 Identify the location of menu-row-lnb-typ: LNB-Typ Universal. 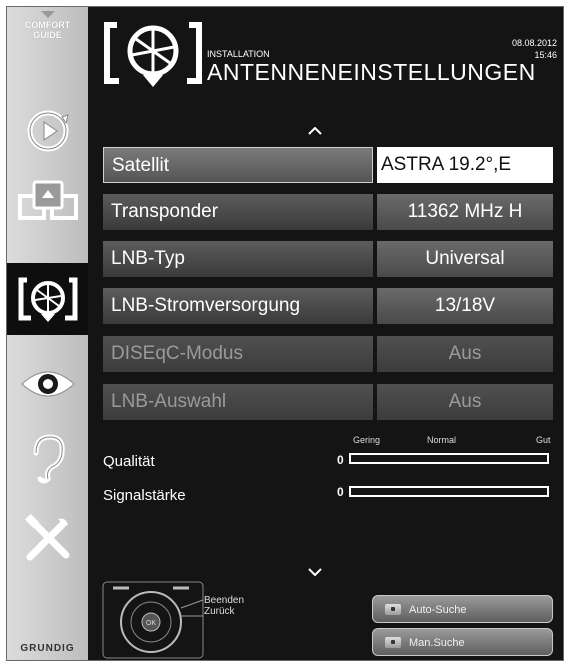
(328, 259).